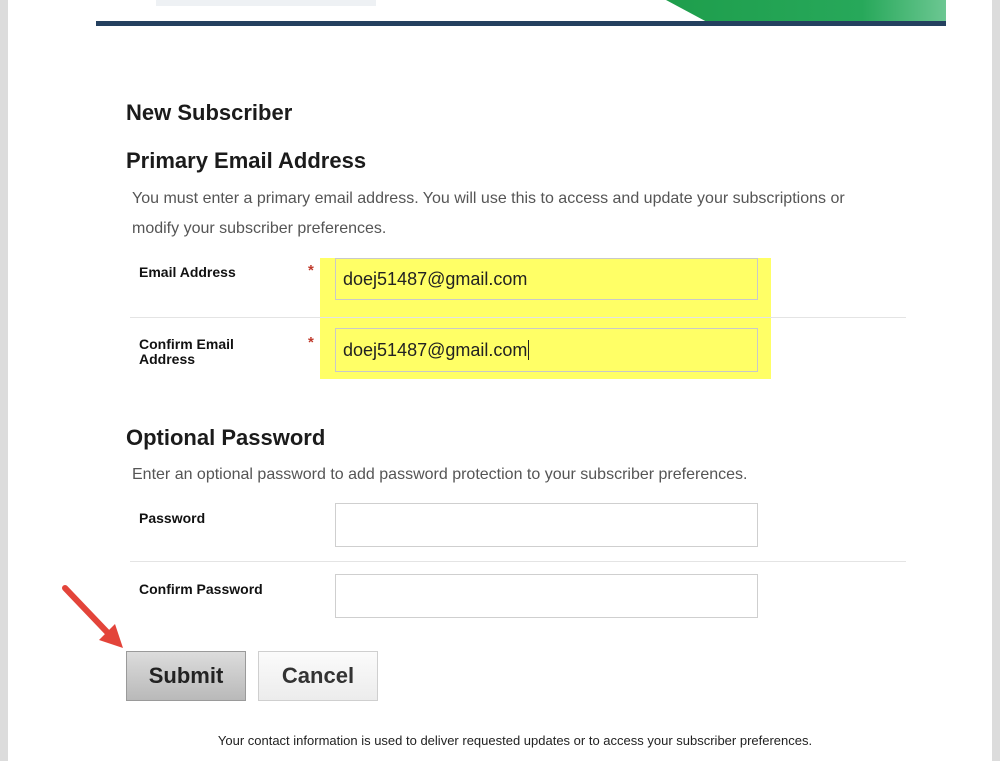 The height and width of the screenshot is (761, 1000). I want to click on confirm-email-field: doej51487@gmail.com, so click(546, 350).